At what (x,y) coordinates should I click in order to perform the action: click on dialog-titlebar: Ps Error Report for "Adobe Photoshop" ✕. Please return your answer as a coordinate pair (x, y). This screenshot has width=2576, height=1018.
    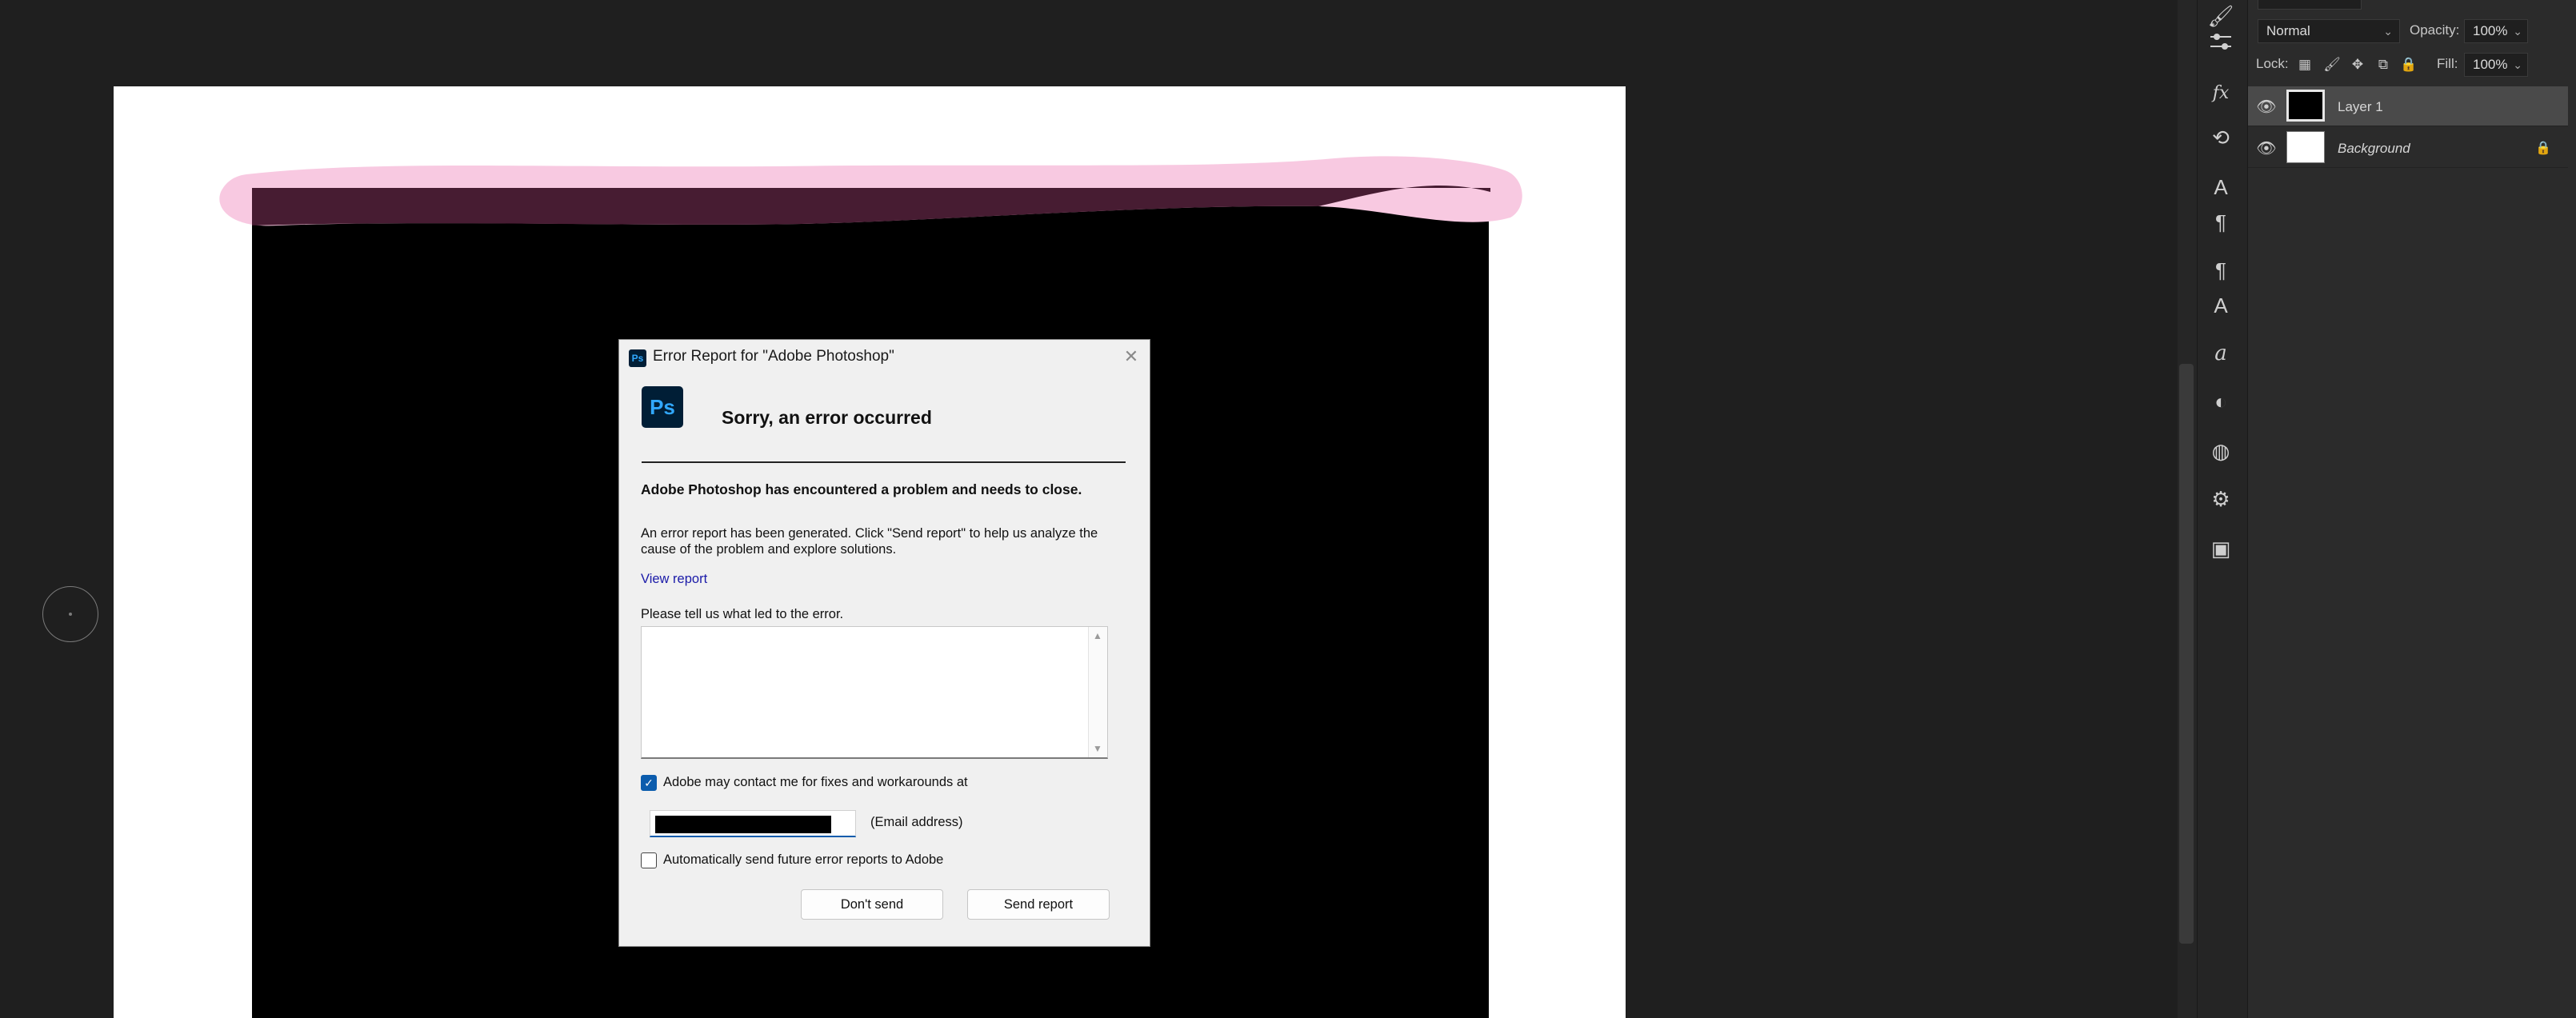
    Looking at the image, I should click on (884, 357).